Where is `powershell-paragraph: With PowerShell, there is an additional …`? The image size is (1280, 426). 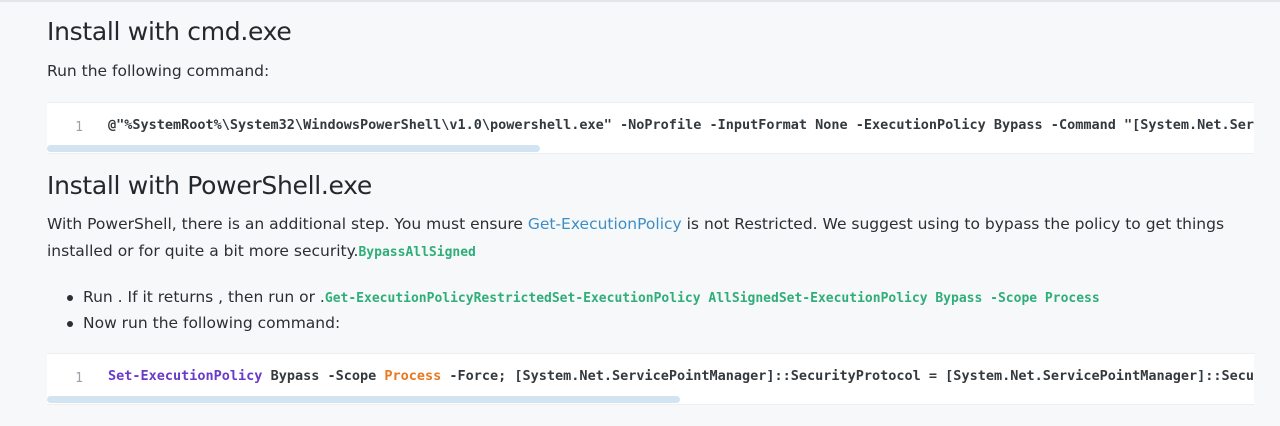
powershell-paragraph: With PowerShell, there is an additional … is located at coordinates (652, 238).